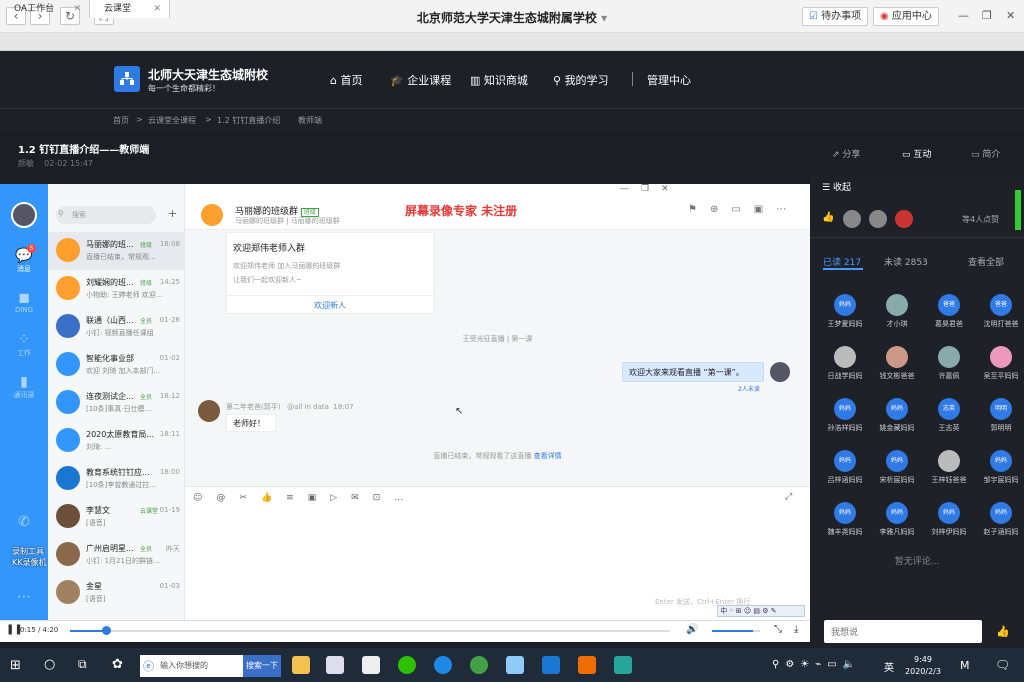  Describe the element at coordinates (407, 665) in the screenshot. I see `wechat-icon` at that location.